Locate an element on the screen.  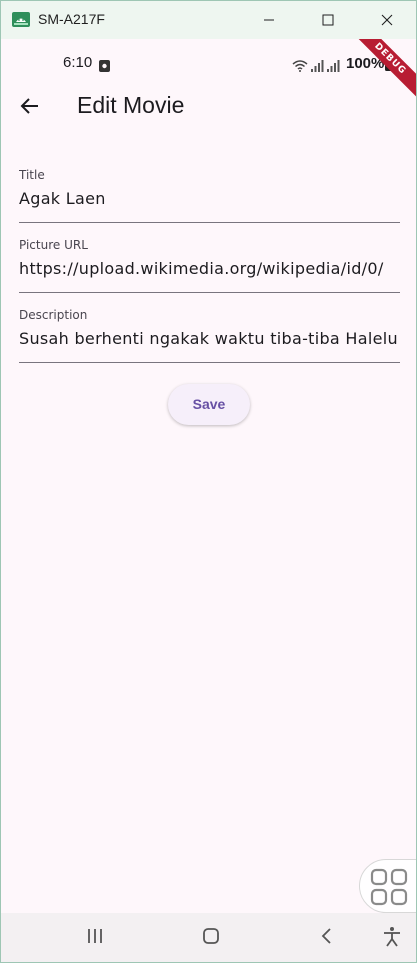
arrow-back-icon is located at coordinates (29, 106).